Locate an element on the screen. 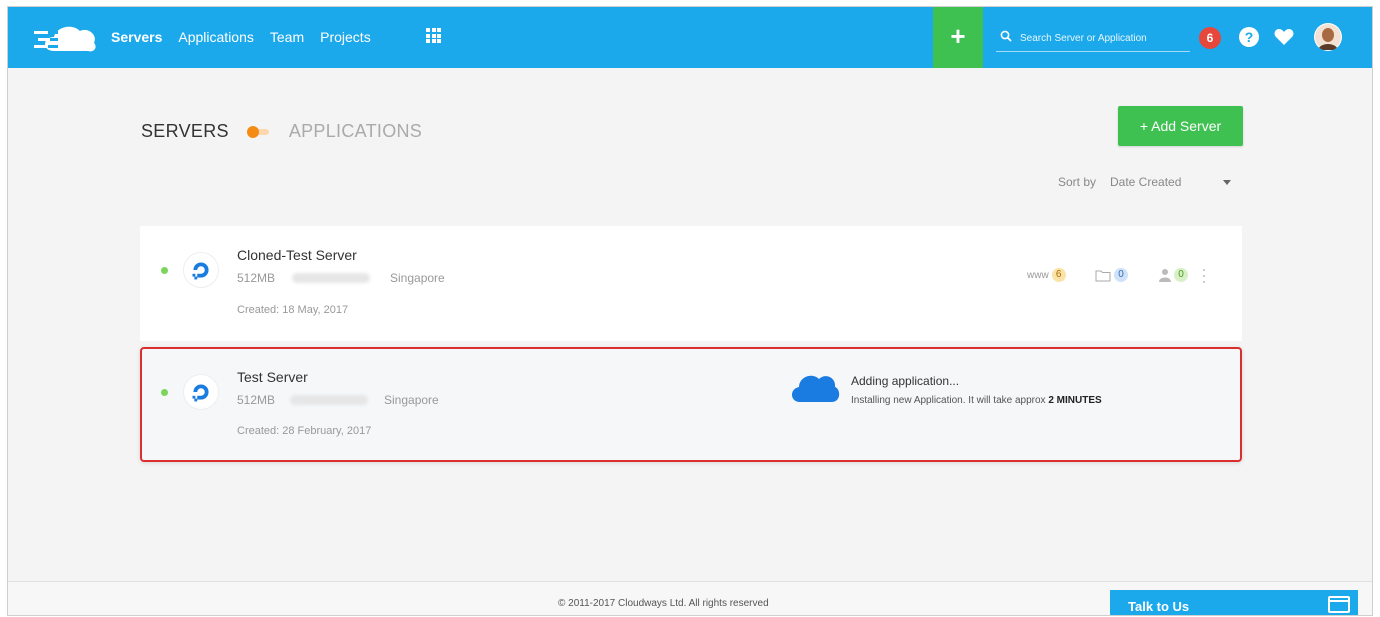 The width and height of the screenshot is (1380, 617). nav-item-servers: Servers is located at coordinates (136, 37).